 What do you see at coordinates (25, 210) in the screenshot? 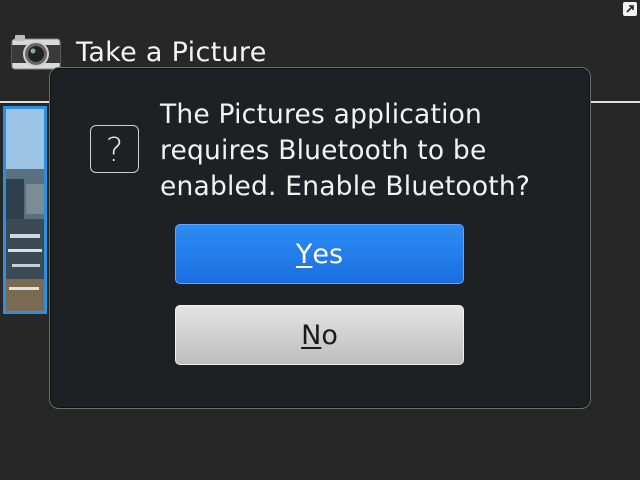
I see `photo-thumbnail` at bounding box center [25, 210].